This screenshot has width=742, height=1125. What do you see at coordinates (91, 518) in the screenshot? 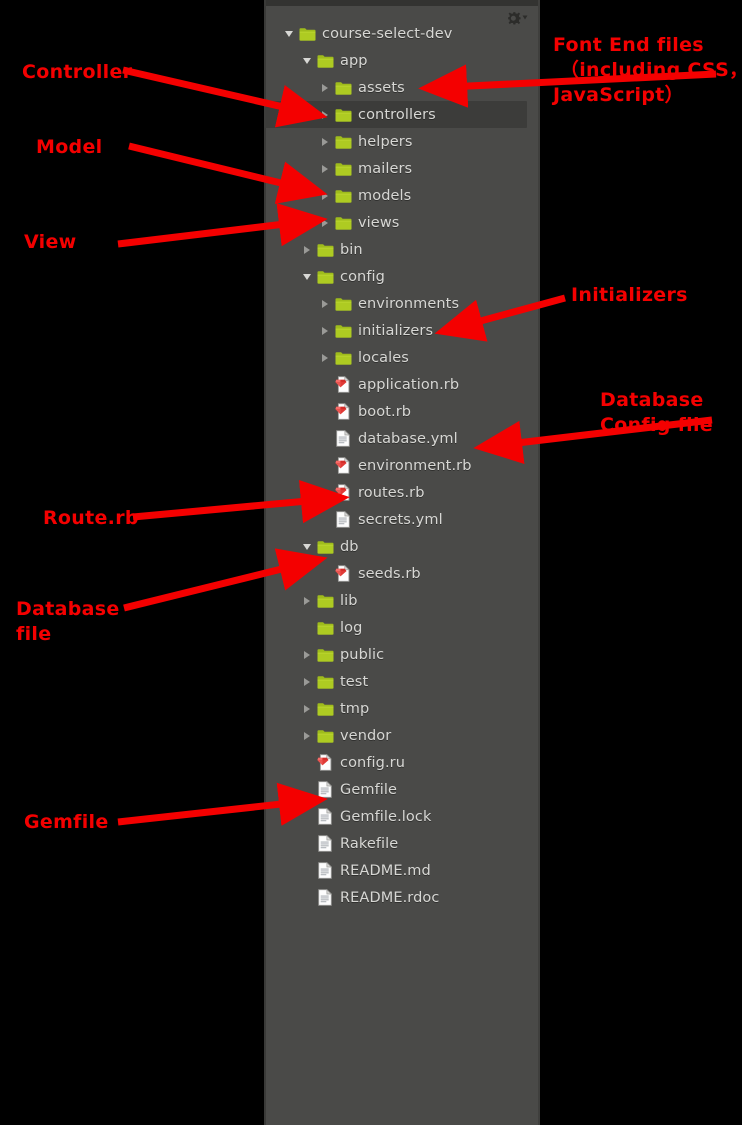
I see `annotation-label-route-rb: Route.rb` at bounding box center [91, 518].